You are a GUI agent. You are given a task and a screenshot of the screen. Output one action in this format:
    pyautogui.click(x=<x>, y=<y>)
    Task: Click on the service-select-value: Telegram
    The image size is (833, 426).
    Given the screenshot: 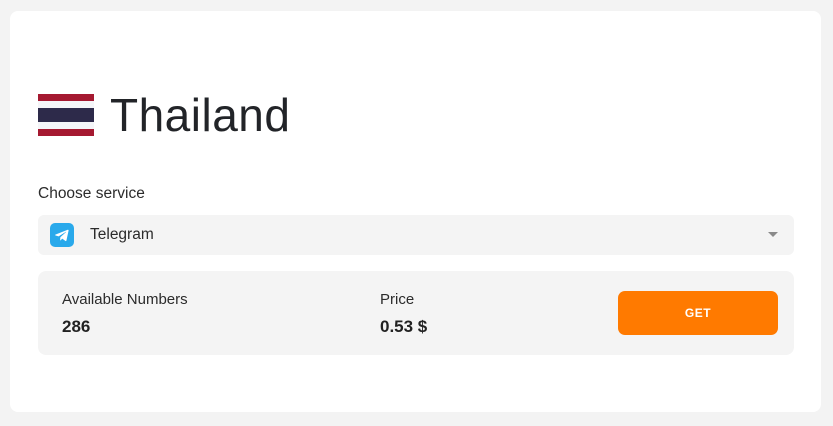 What is the action you would take?
    pyautogui.click(x=122, y=234)
    